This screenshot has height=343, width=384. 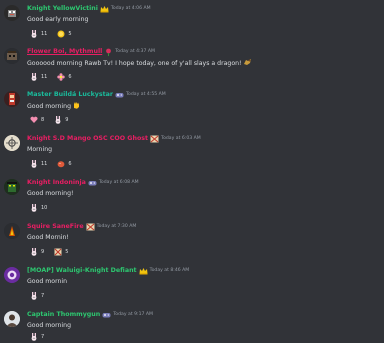 I want to click on message-text: Good early morning, so click(x=58, y=19).